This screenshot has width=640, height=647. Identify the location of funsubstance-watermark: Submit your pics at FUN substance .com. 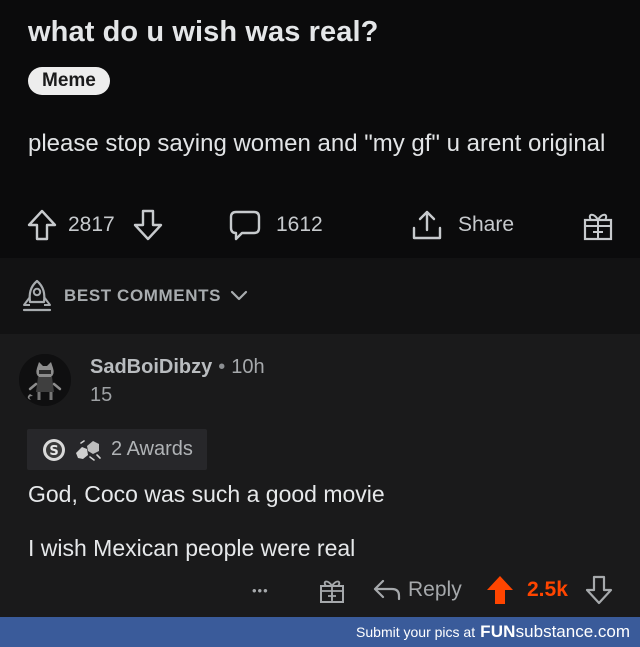
(320, 632).